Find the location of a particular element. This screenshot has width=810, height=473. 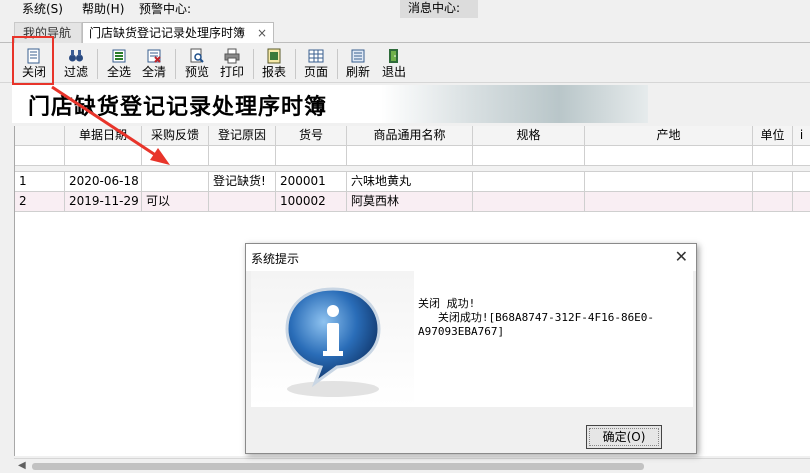

dialog-ok-button: 确定(O) is located at coordinates (624, 437).